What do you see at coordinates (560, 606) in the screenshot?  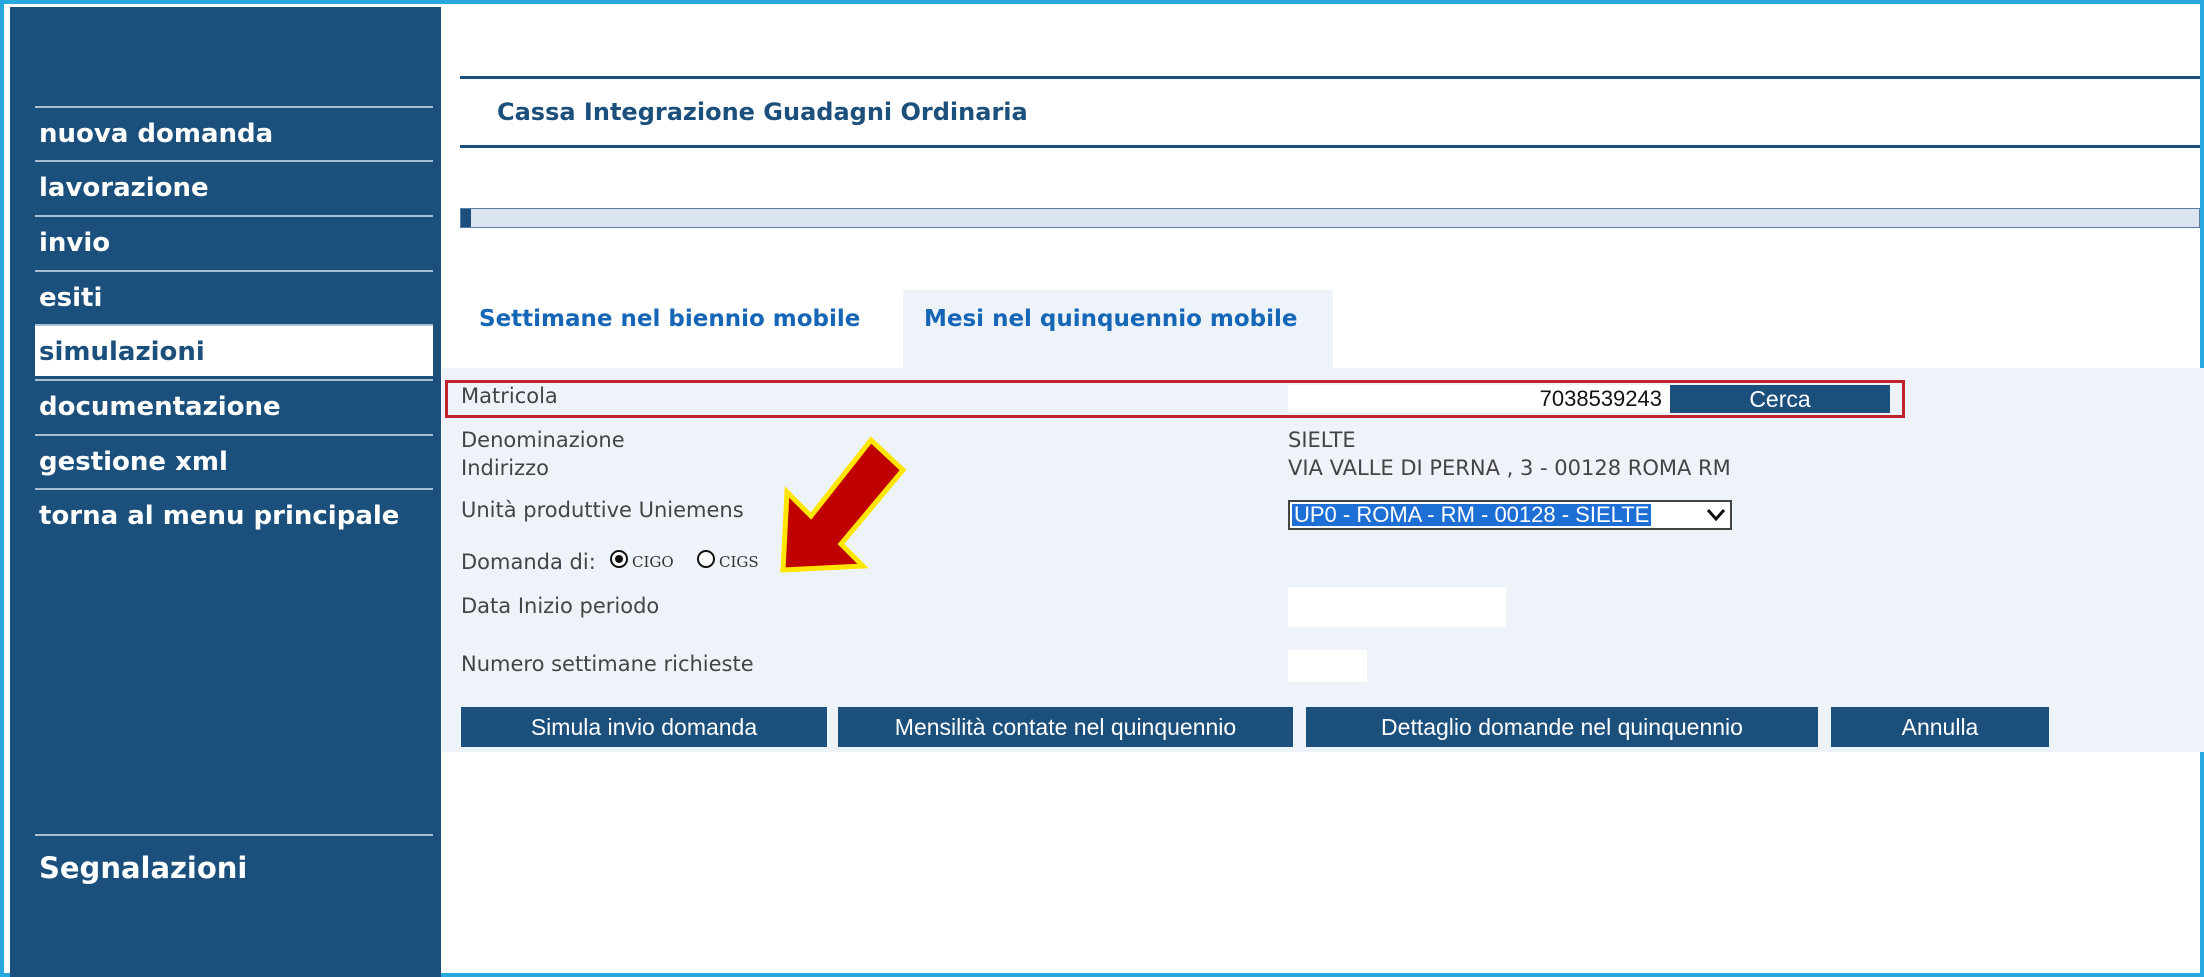 I see `data-inizio-label: Data Inizio periodo` at bounding box center [560, 606].